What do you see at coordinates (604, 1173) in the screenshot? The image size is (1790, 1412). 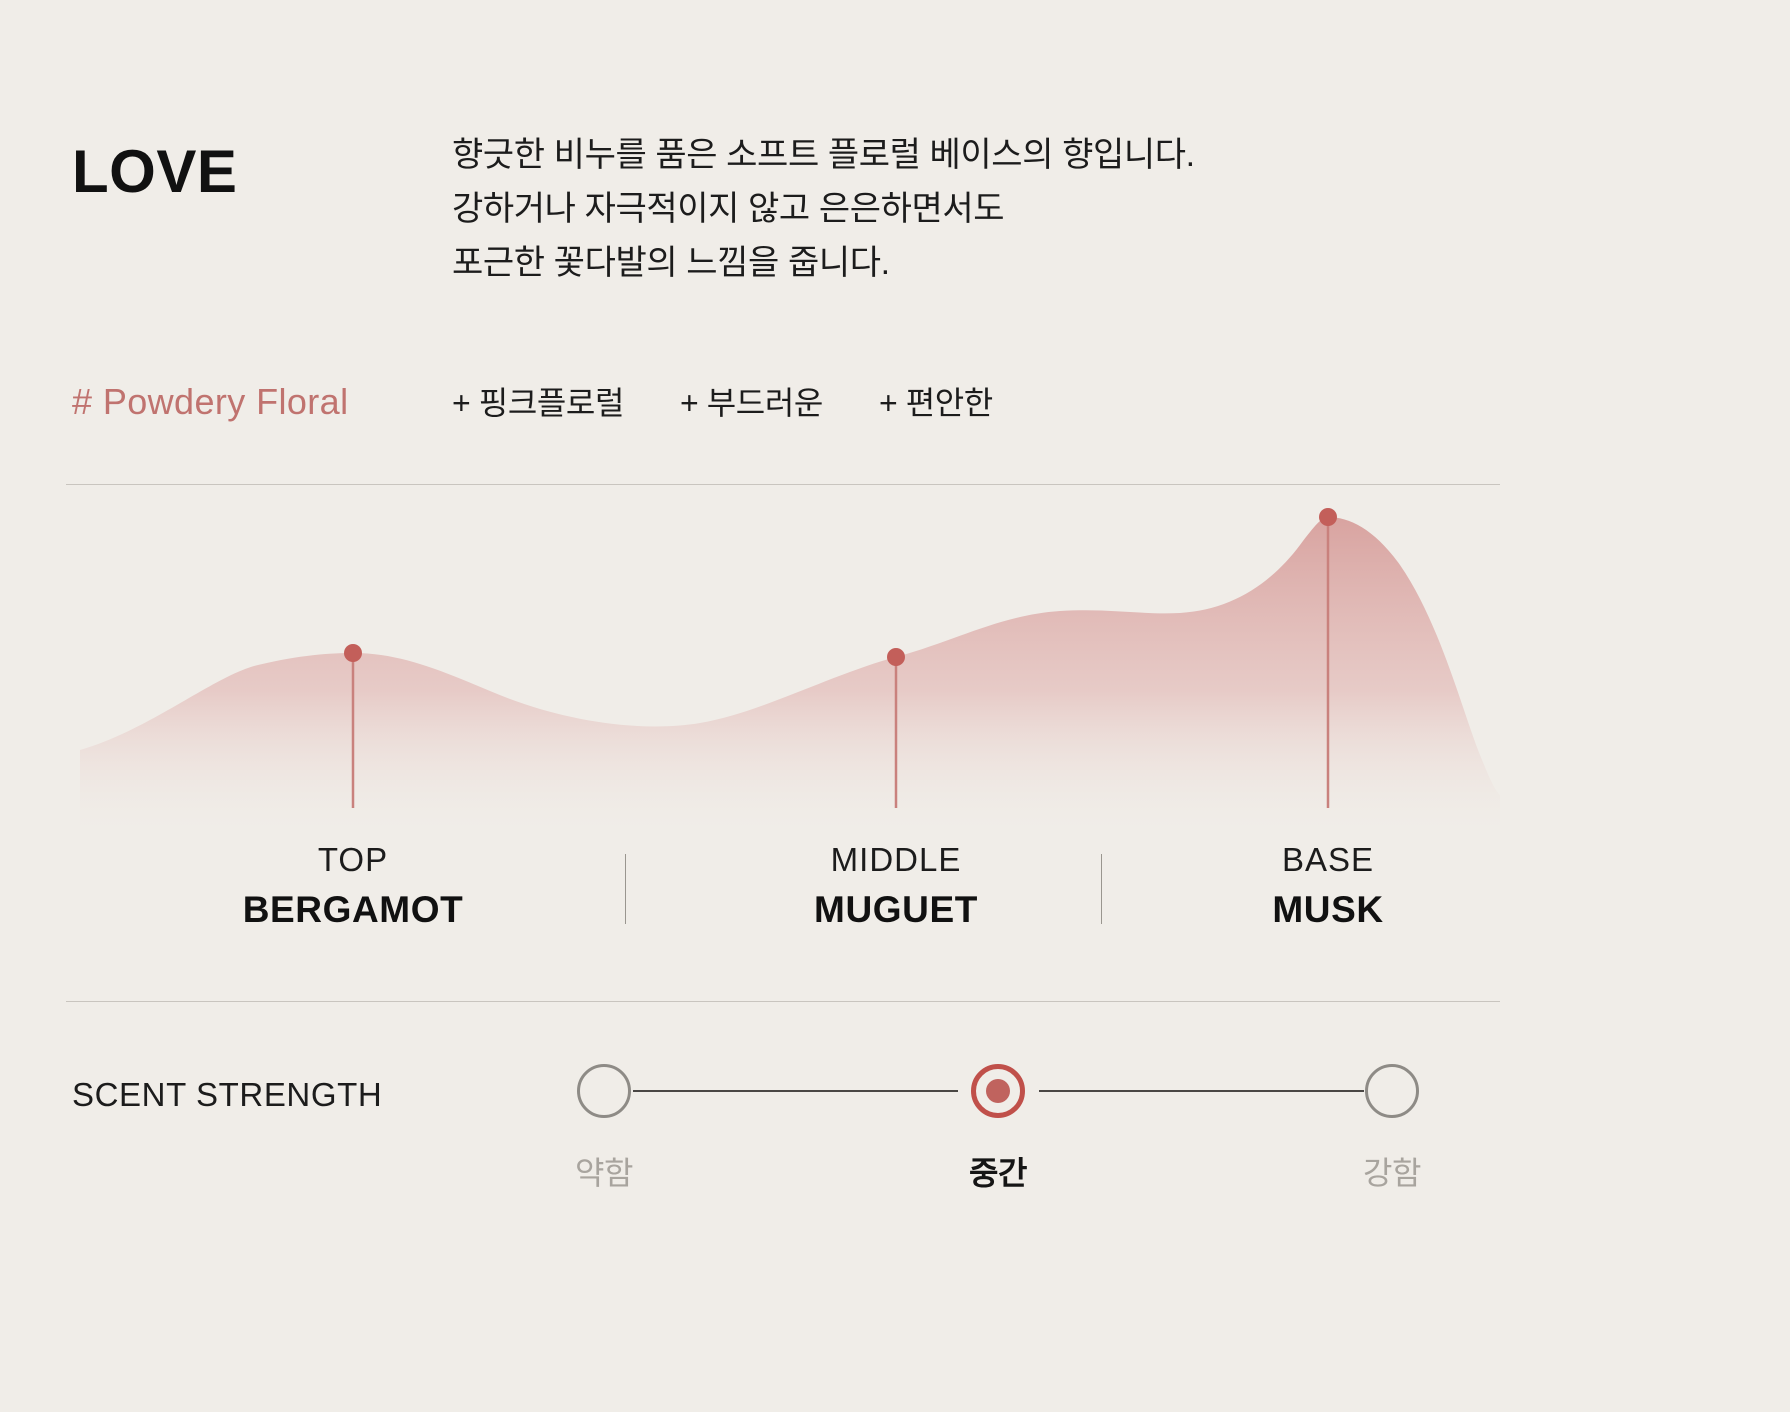 I see `strength-label-weak: 약함` at bounding box center [604, 1173].